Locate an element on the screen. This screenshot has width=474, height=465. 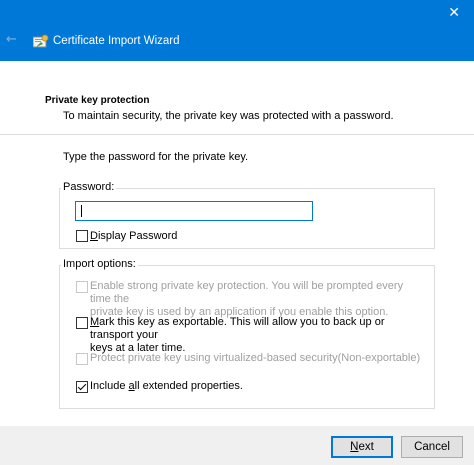
import-options-legend: Import options: is located at coordinates (99, 264).